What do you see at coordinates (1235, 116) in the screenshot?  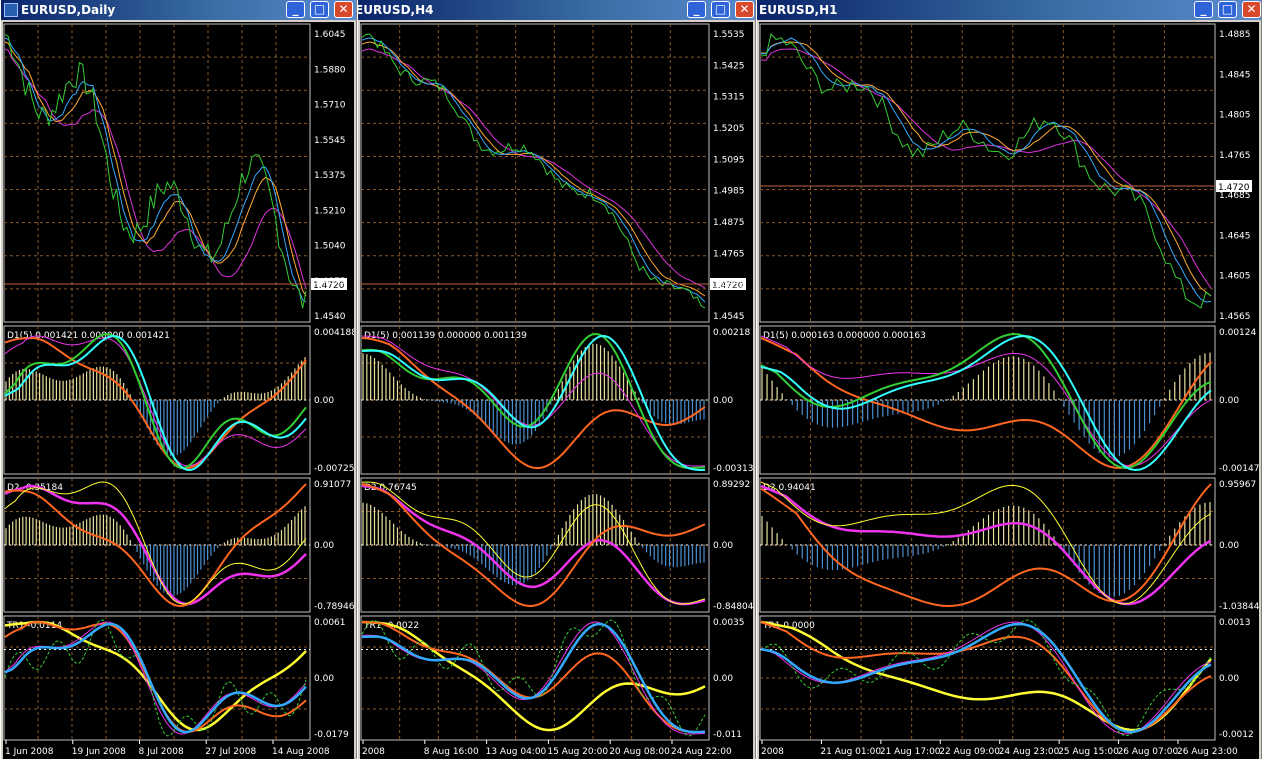 I see `price-tick-label: 1.4805` at bounding box center [1235, 116].